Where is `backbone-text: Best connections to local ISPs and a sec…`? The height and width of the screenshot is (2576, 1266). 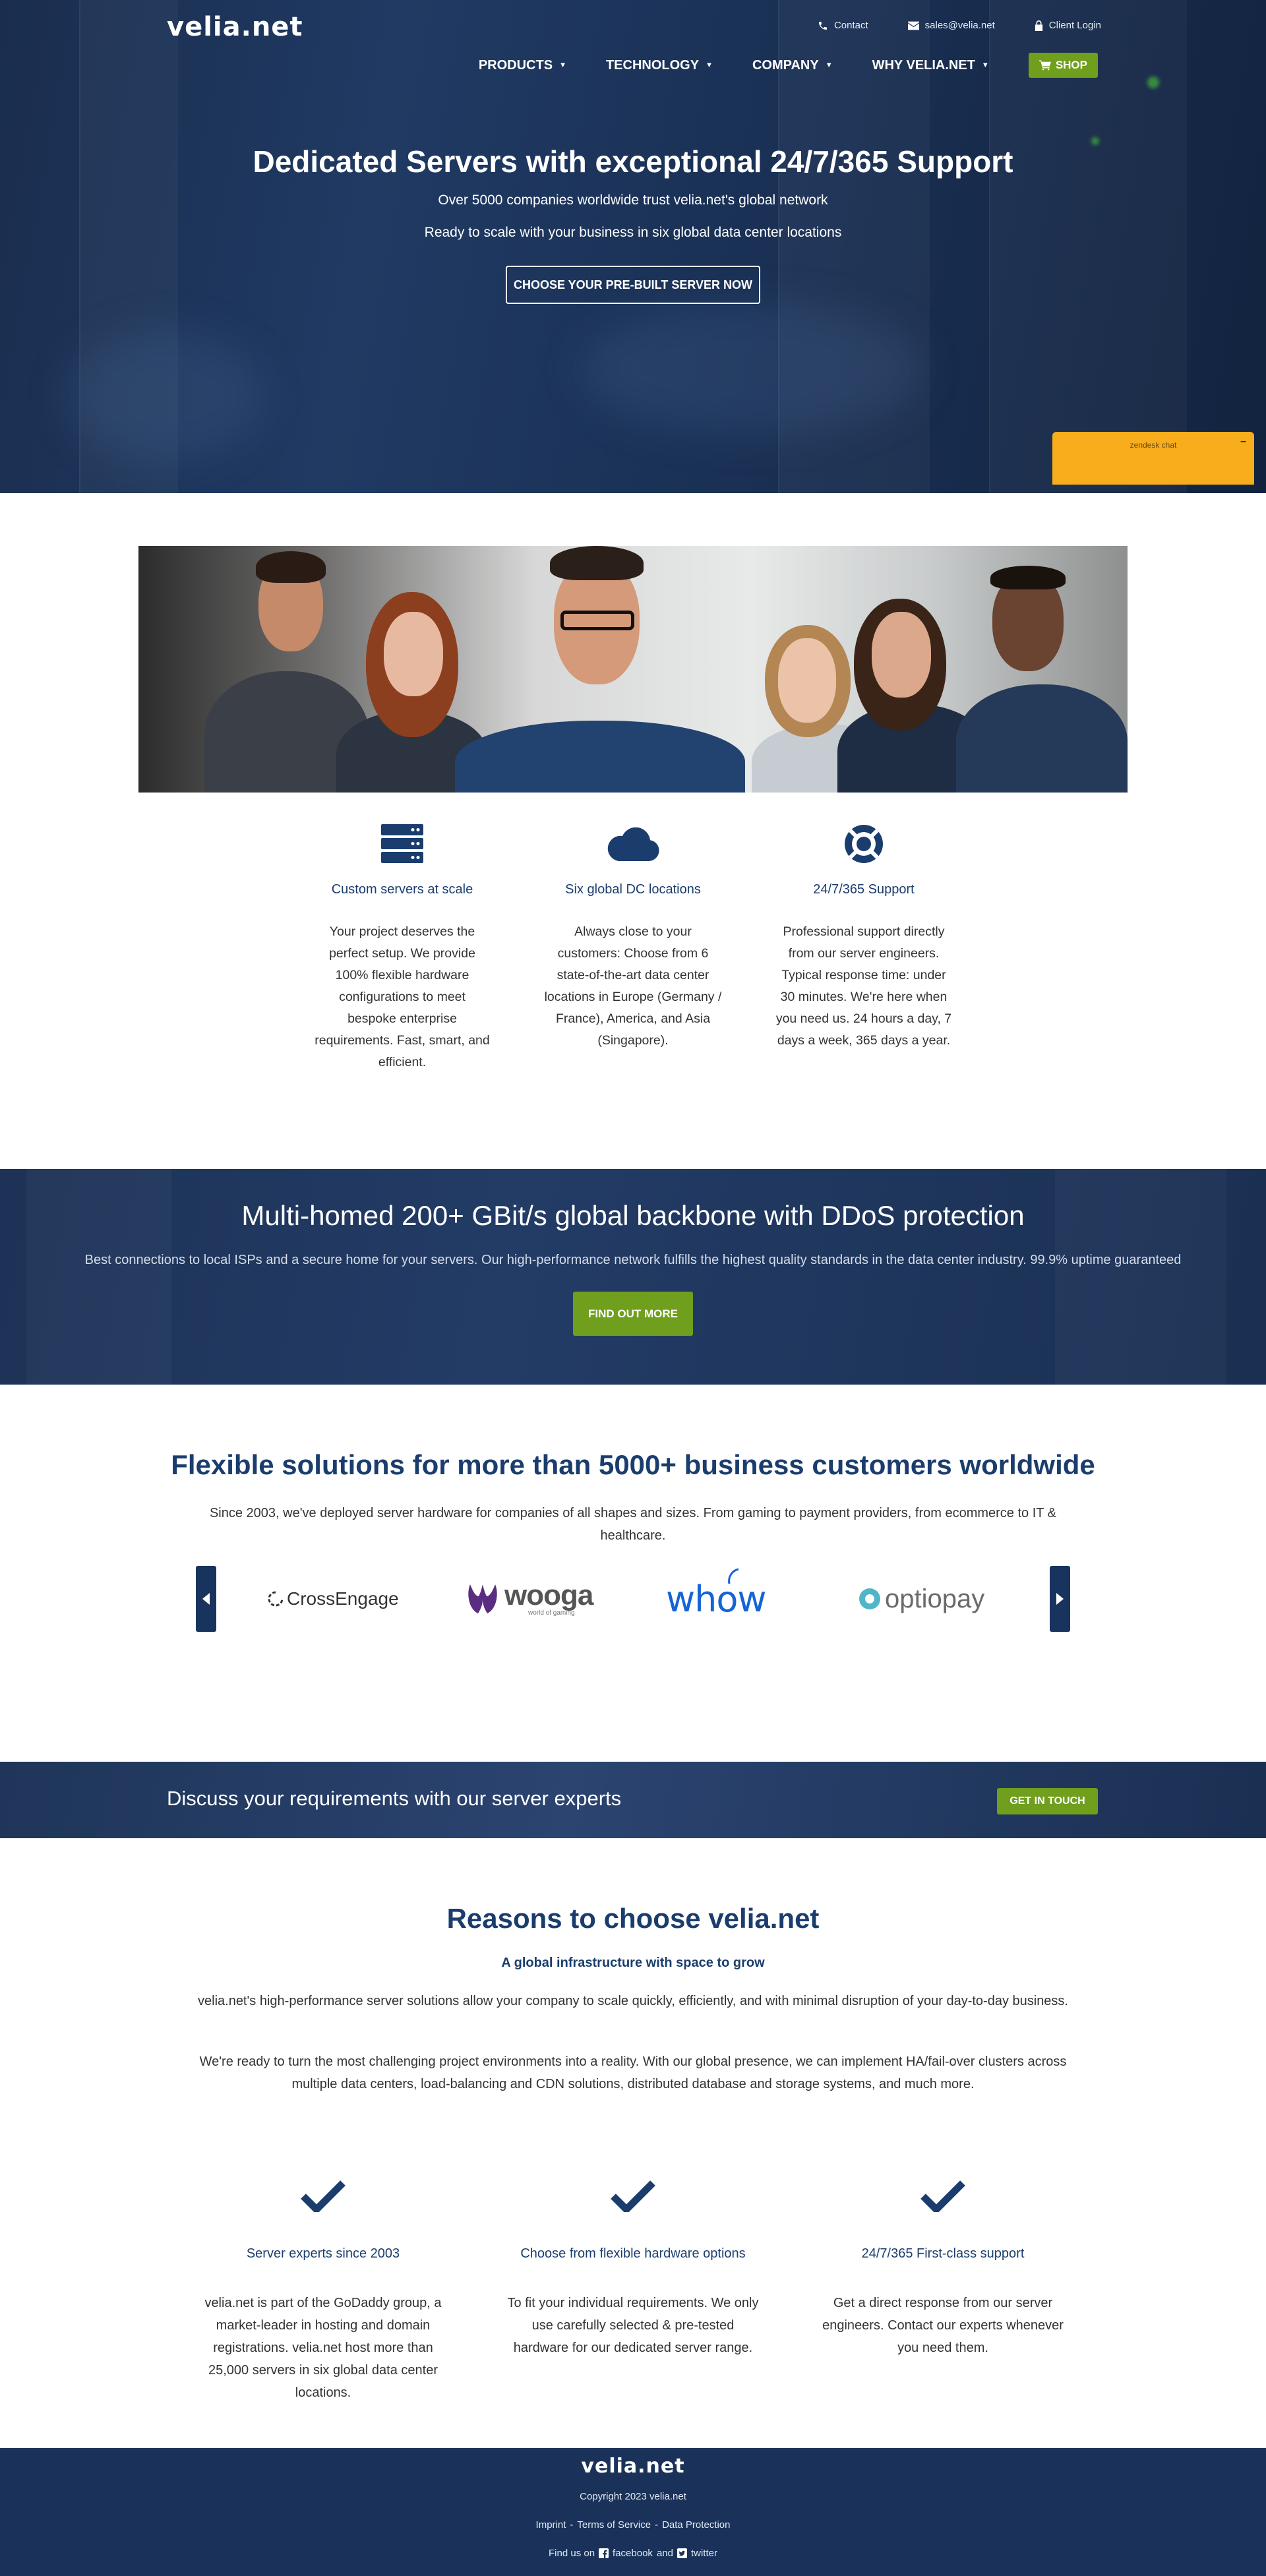 backbone-text: Best connections to local ISPs and a sec… is located at coordinates (633, 1260).